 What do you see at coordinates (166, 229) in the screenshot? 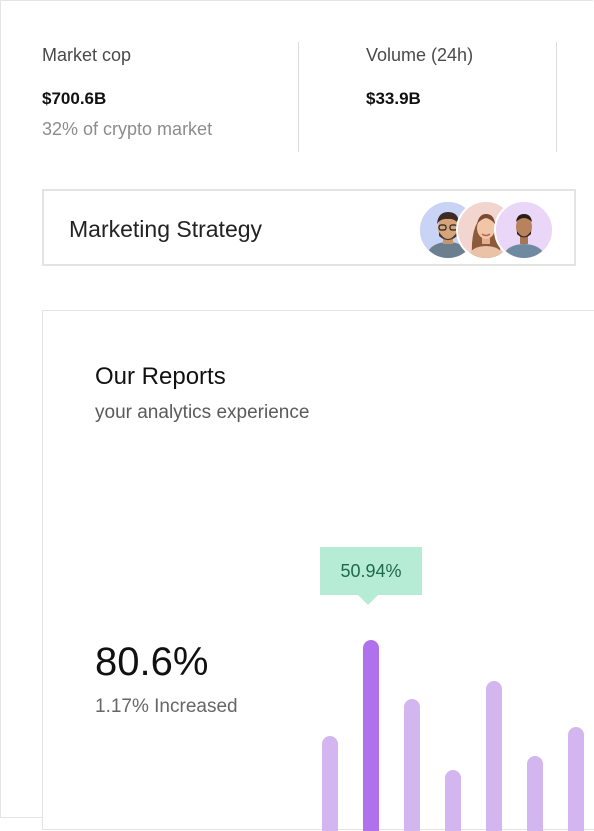
I see `card-title: Marketing Strategy` at bounding box center [166, 229].